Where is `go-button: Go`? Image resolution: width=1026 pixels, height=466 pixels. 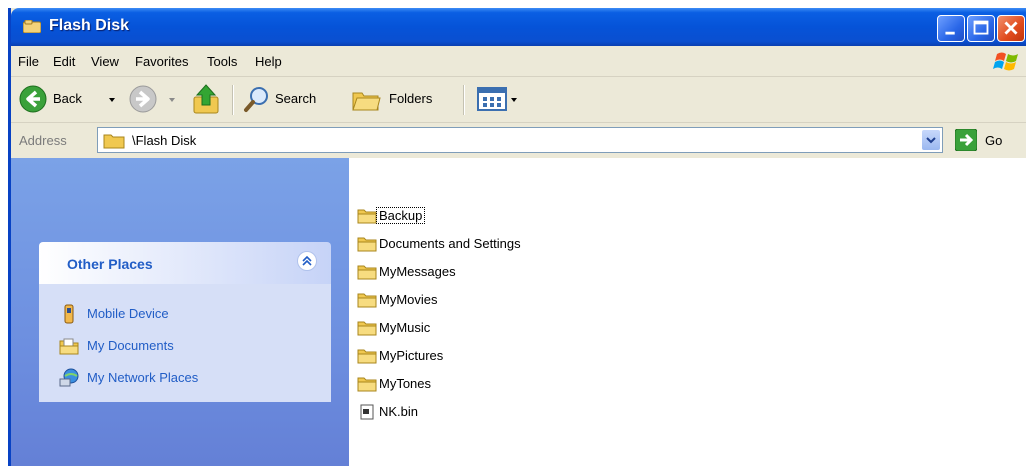
go-button: Go is located at coordinates (993, 140).